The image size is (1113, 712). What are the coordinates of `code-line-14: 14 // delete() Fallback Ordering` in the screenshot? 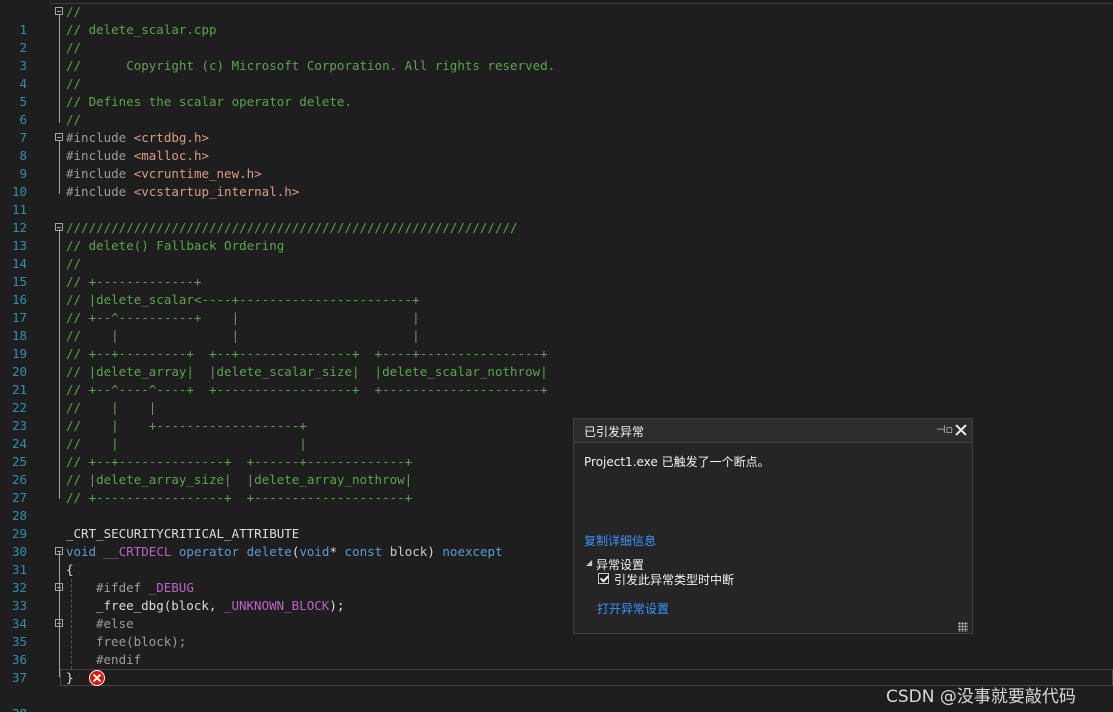 It's located at (556, 254).